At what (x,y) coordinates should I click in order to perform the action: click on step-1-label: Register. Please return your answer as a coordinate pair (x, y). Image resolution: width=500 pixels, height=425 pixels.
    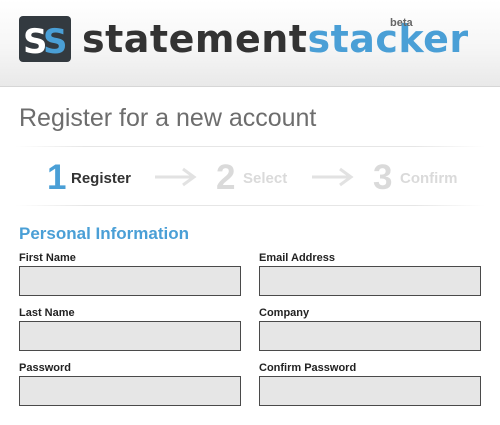
    Looking at the image, I should click on (101, 178).